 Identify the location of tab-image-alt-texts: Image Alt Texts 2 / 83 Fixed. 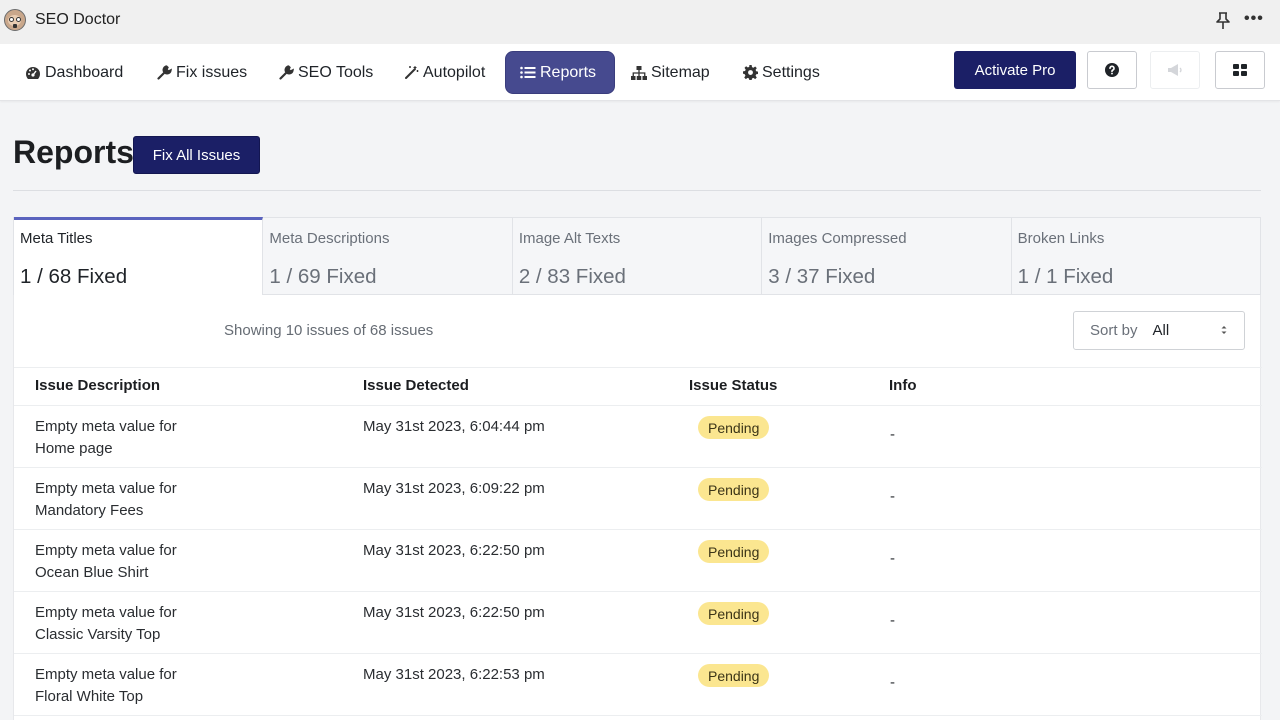
(637, 256).